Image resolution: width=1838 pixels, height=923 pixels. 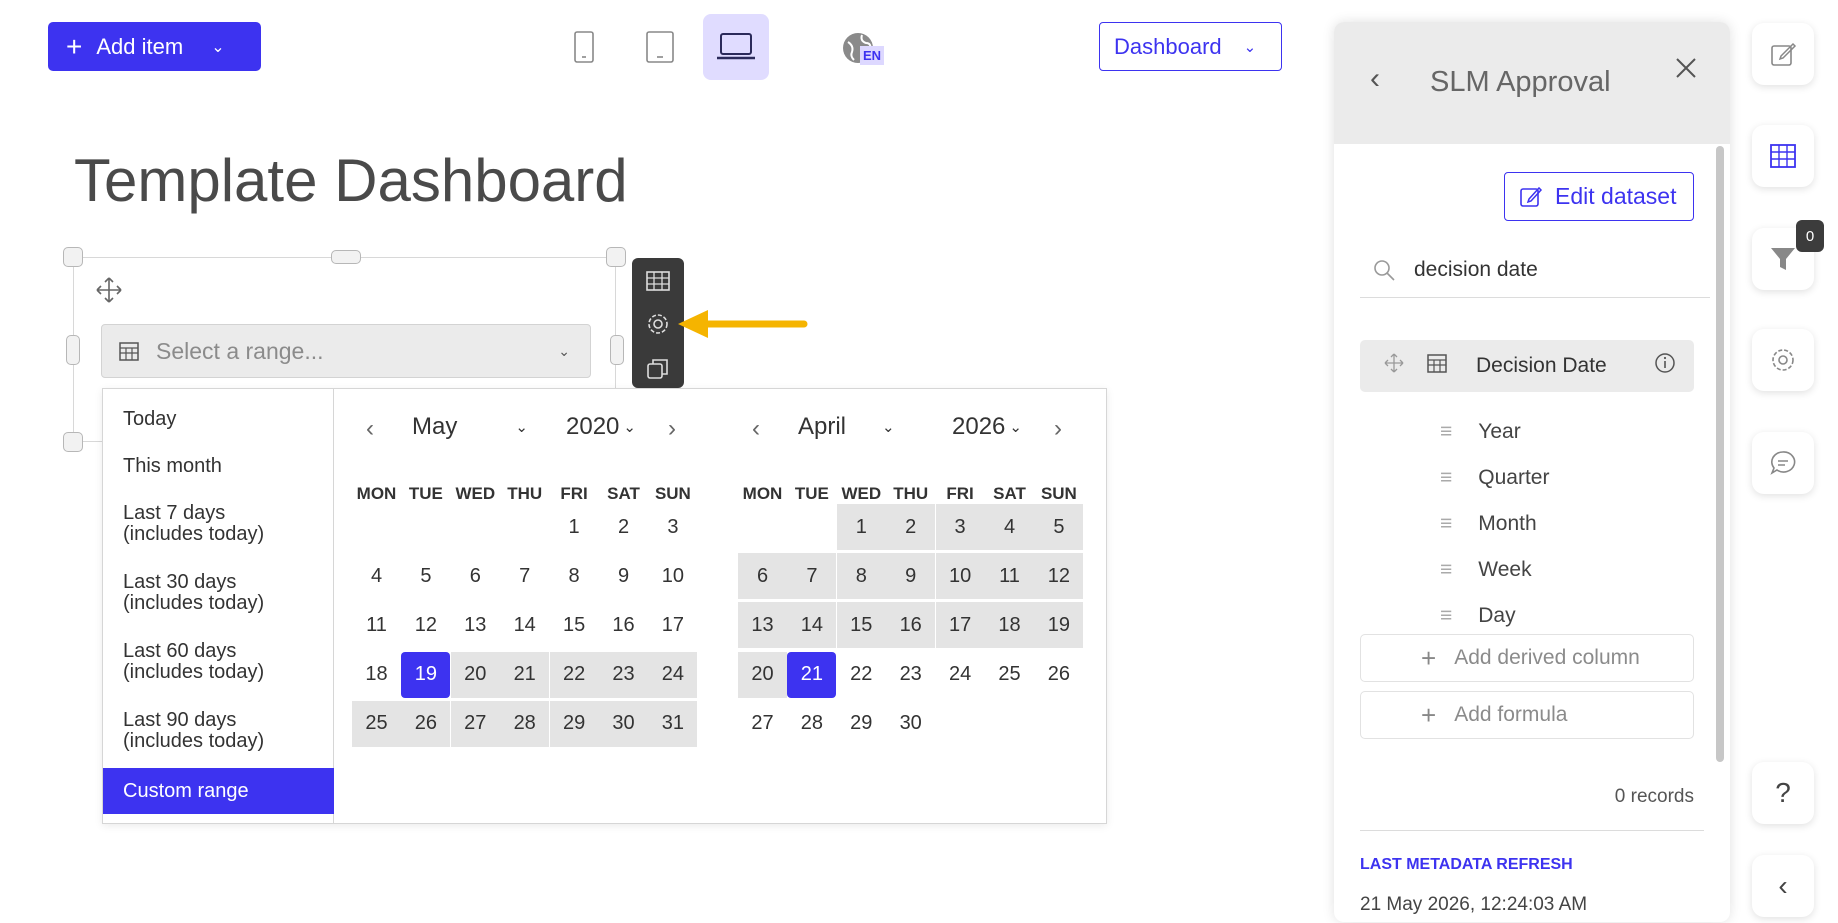 What do you see at coordinates (762, 576) in the screenshot?
I see `calendar-day: 6` at bounding box center [762, 576].